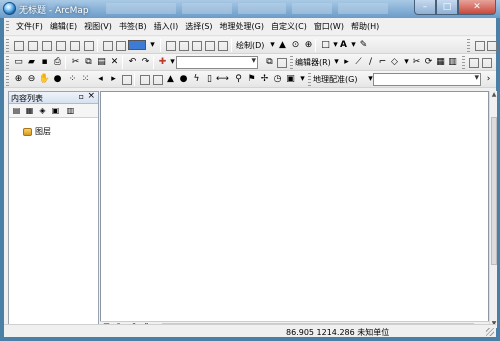 This screenshot has width=500, height=341. I want to click on save-icon: ▪, so click(44, 62).